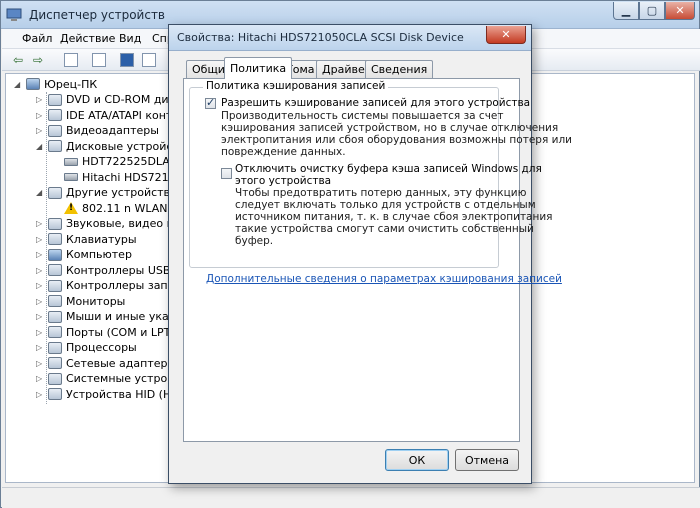 Image resolution: width=700 pixels, height=508 pixels. What do you see at coordinates (55, 301) in the screenshot?
I see `monitor-icon` at bounding box center [55, 301].